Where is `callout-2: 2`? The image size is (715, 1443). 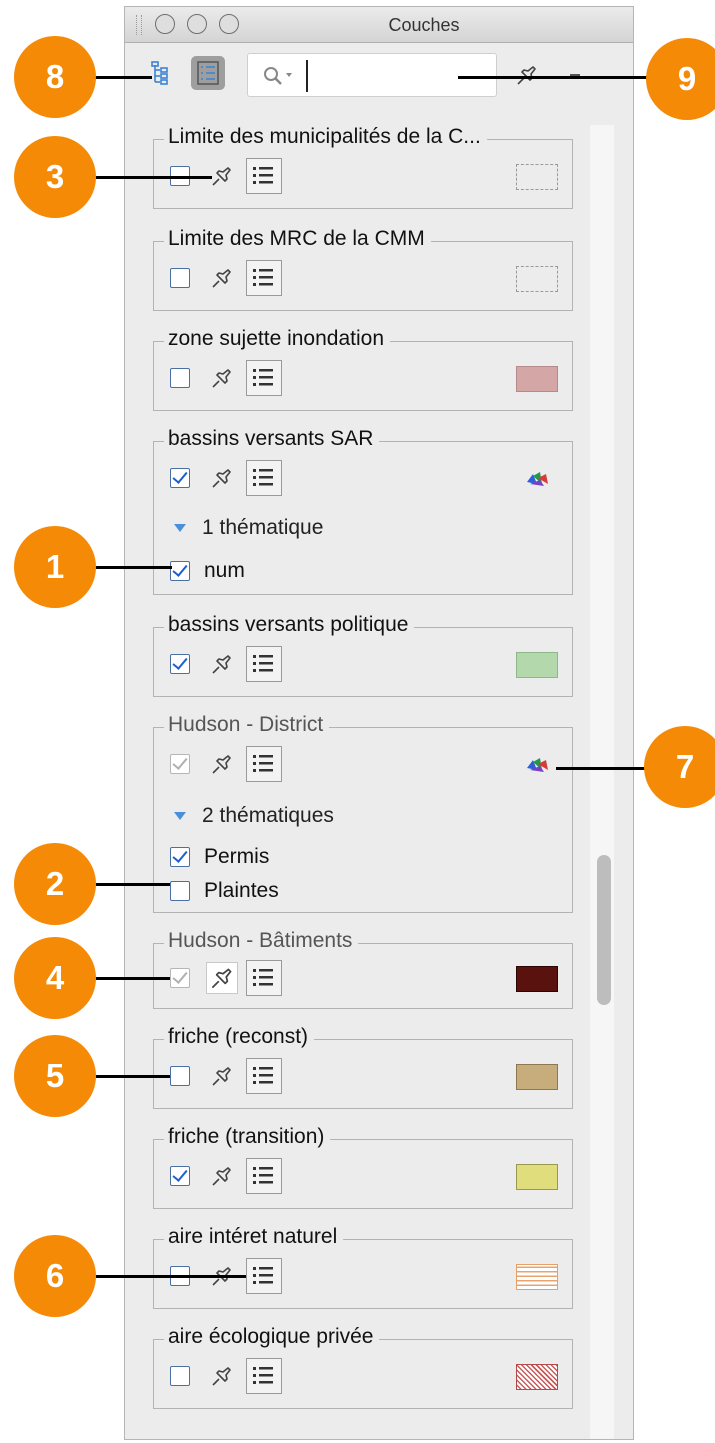
callout-2: 2 is located at coordinates (55, 884).